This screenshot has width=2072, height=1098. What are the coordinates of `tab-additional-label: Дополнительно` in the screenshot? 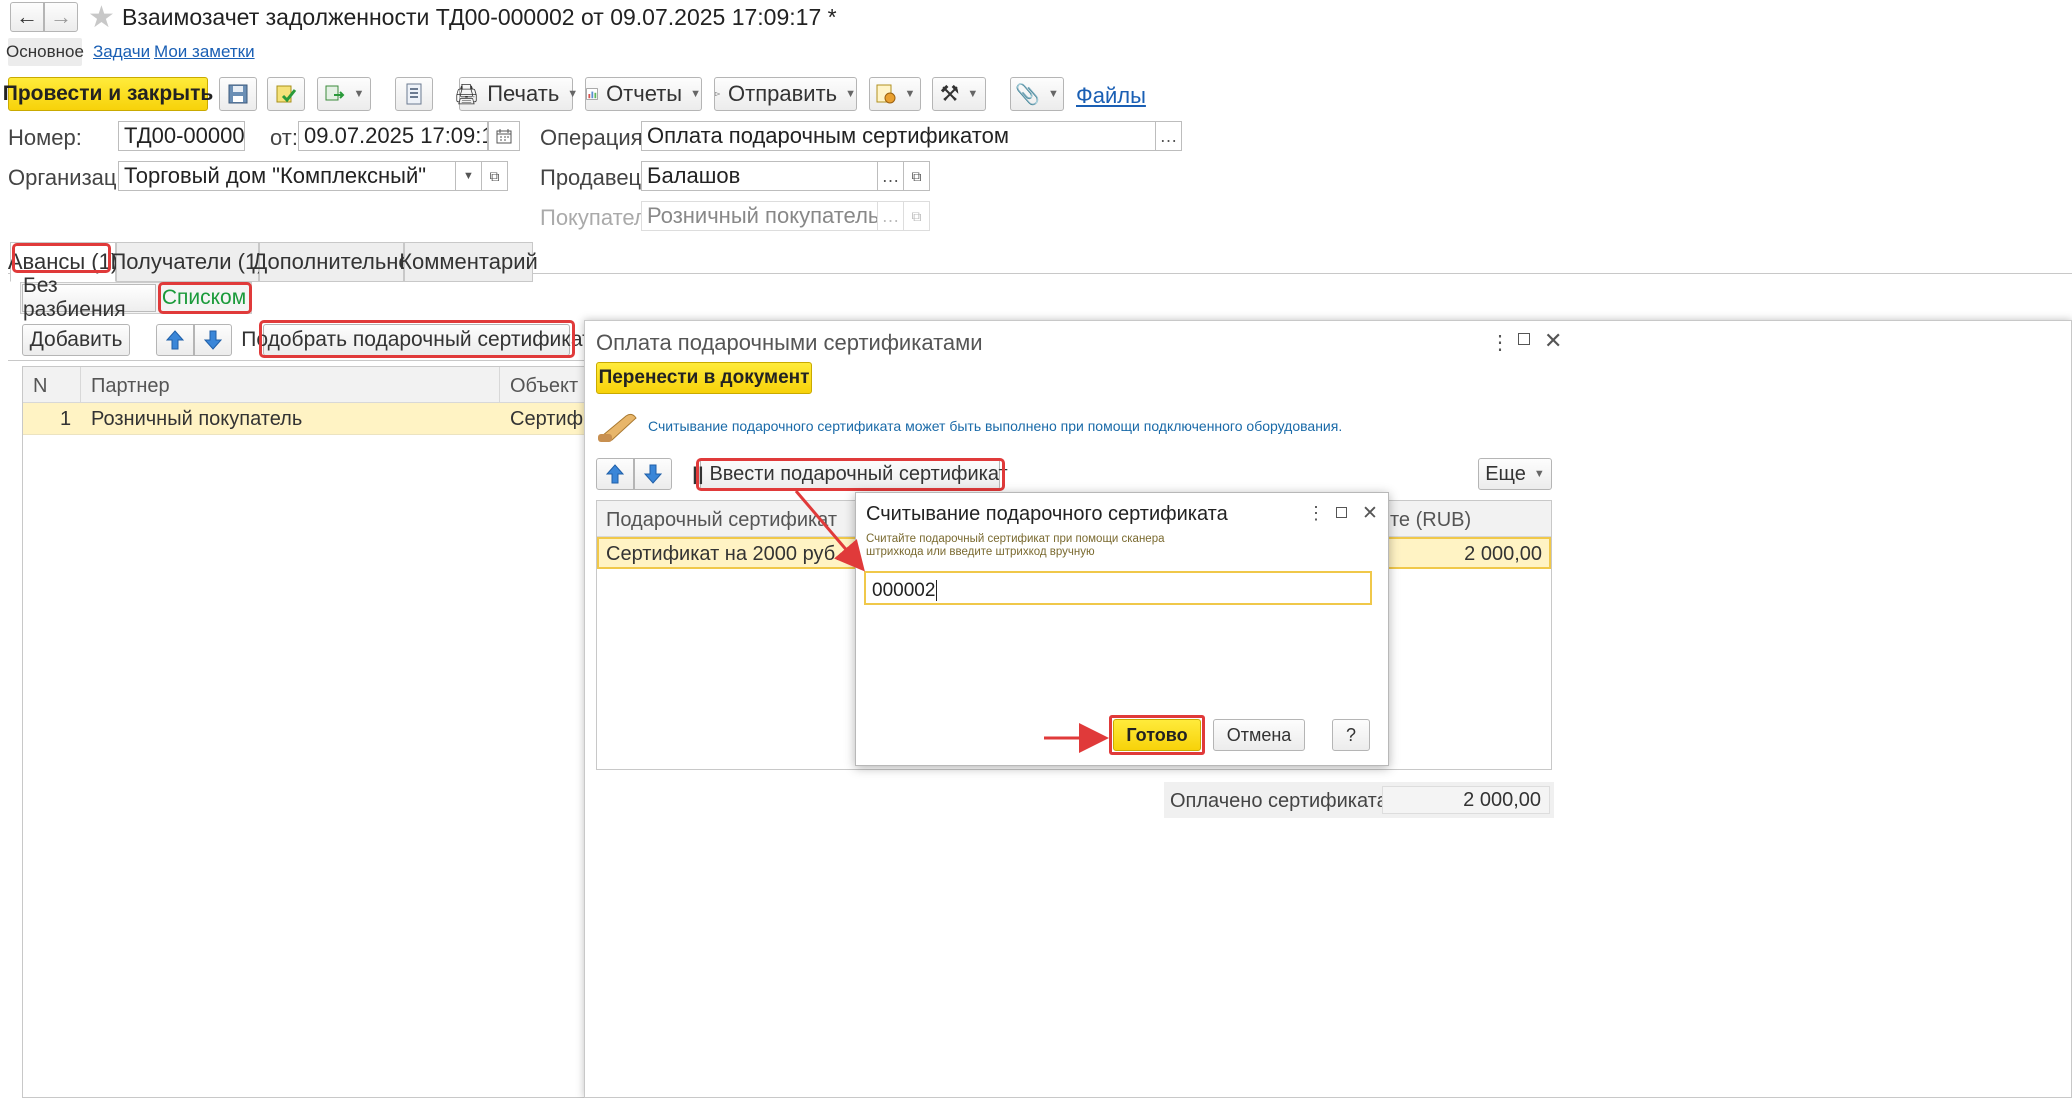 It's located at (331, 261).